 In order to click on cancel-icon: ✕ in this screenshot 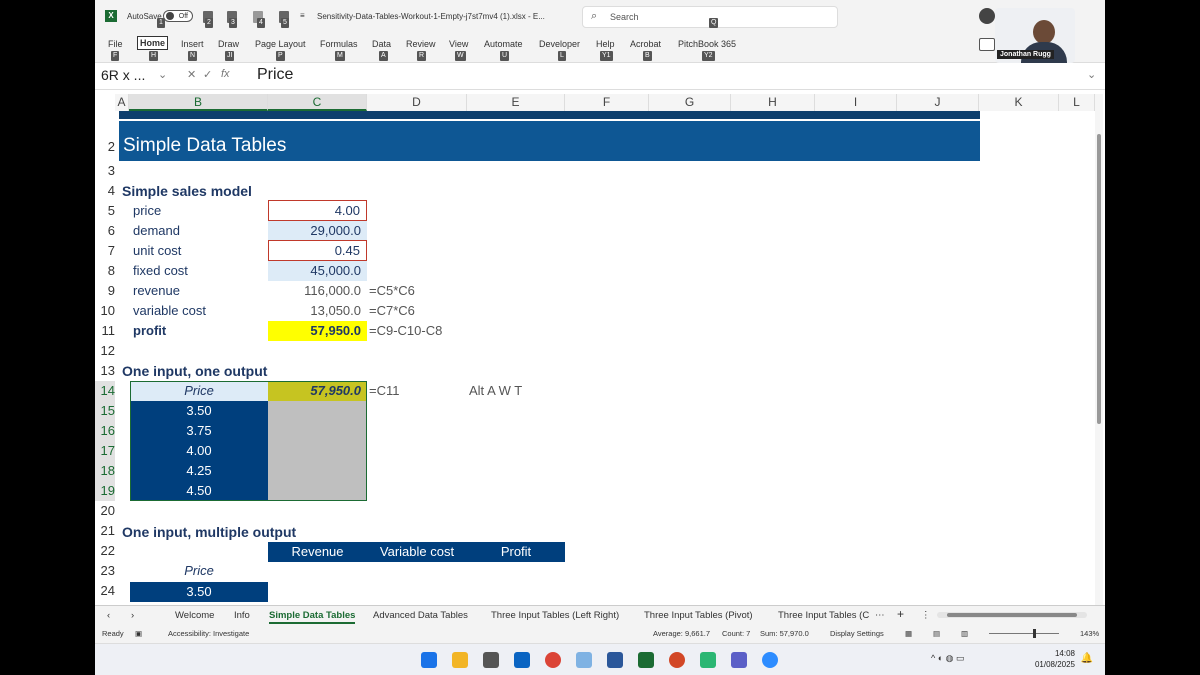, I will do `click(191, 74)`.